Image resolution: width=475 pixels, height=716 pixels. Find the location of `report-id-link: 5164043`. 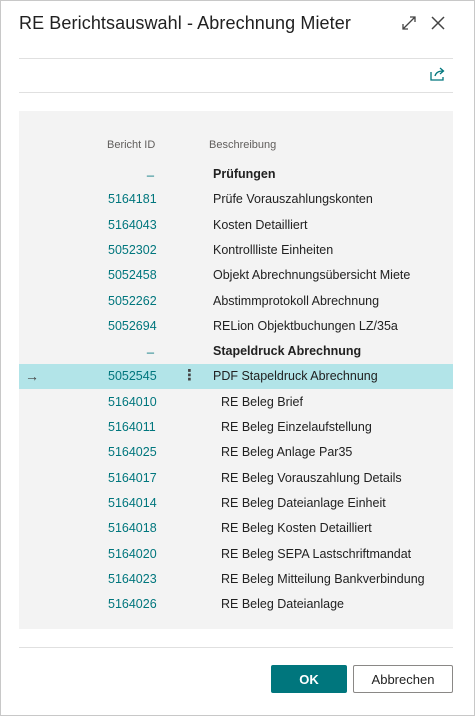

report-id-link: 5164043 is located at coordinates (132, 225).